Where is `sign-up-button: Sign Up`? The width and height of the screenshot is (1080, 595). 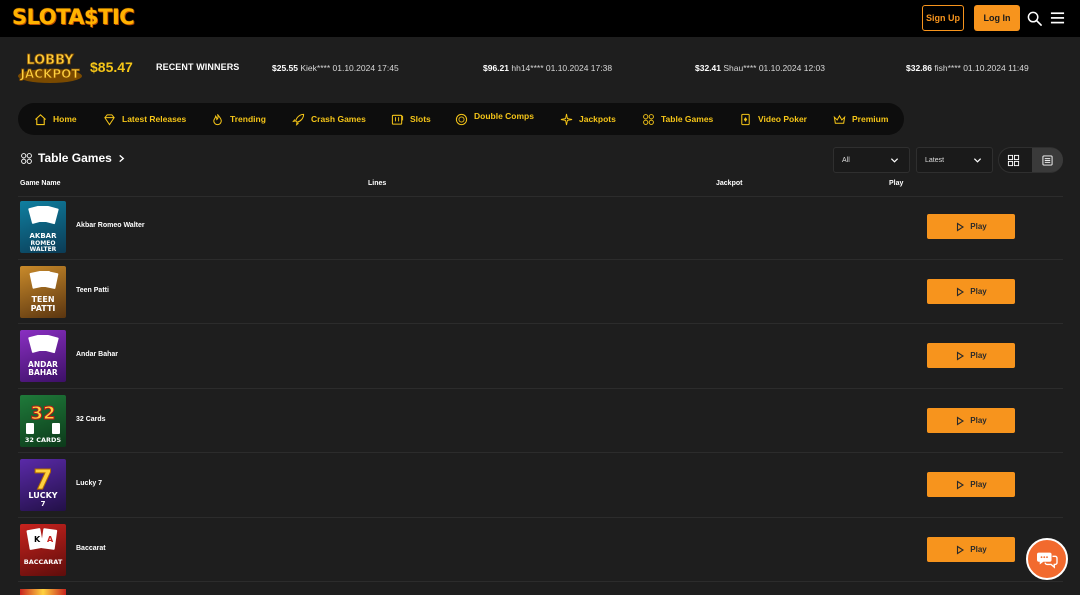
sign-up-button: Sign Up is located at coordinates (943, 18).